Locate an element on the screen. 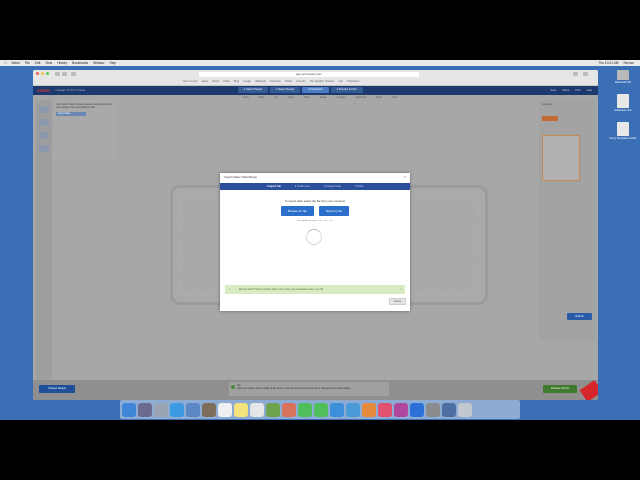  bookmark: Home Useful is located at coordinates (190, 82).